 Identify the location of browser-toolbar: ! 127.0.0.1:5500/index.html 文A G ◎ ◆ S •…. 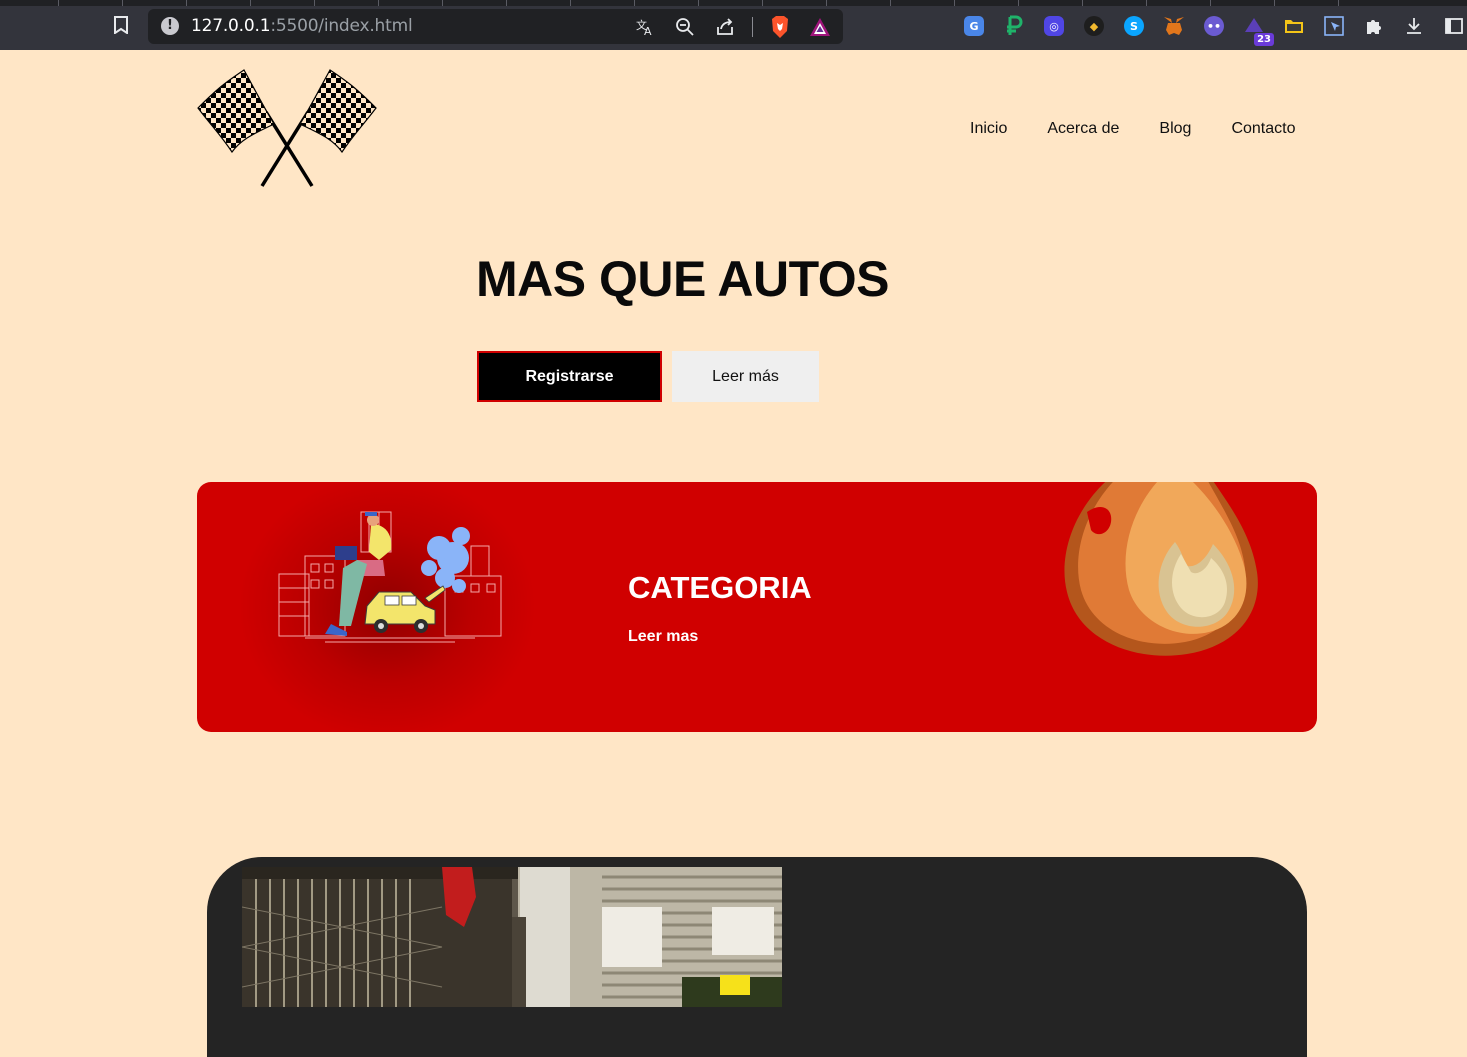
(733, 25).